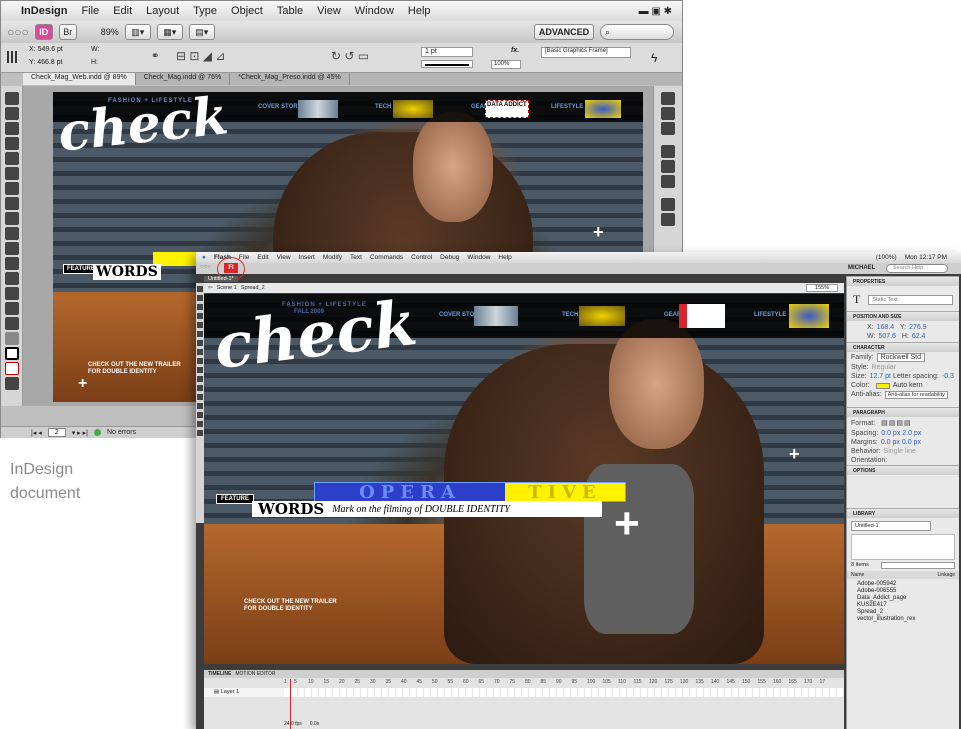  Describe the element at coordinates (900, 451) in the screenshot. I see `behavior-dropdown: Single line` at that location.